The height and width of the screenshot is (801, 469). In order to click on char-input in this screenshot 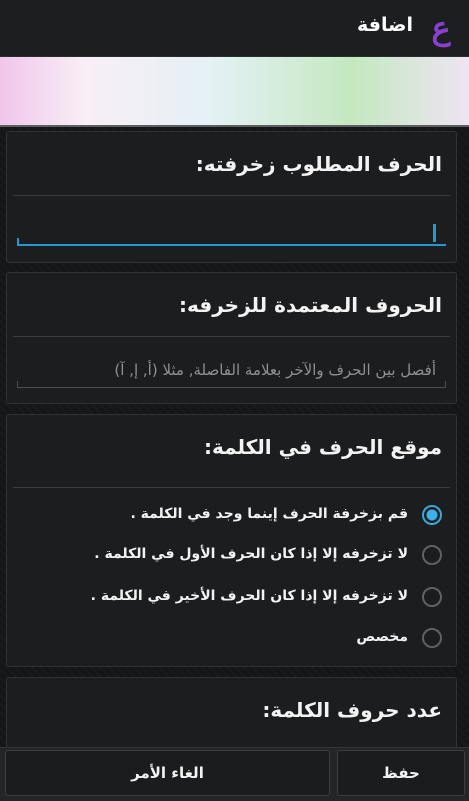, I will do `click(231, 229)`.